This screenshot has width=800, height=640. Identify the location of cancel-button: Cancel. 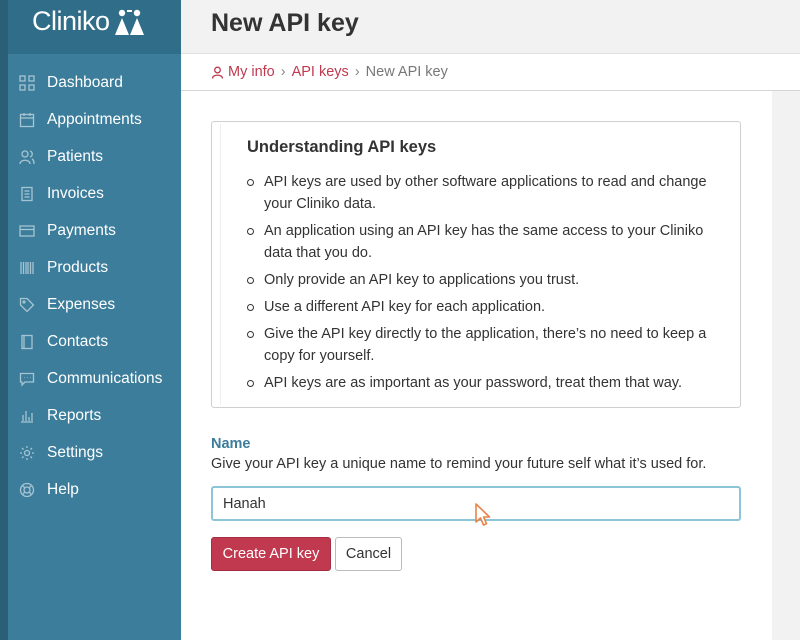
(368, 554).